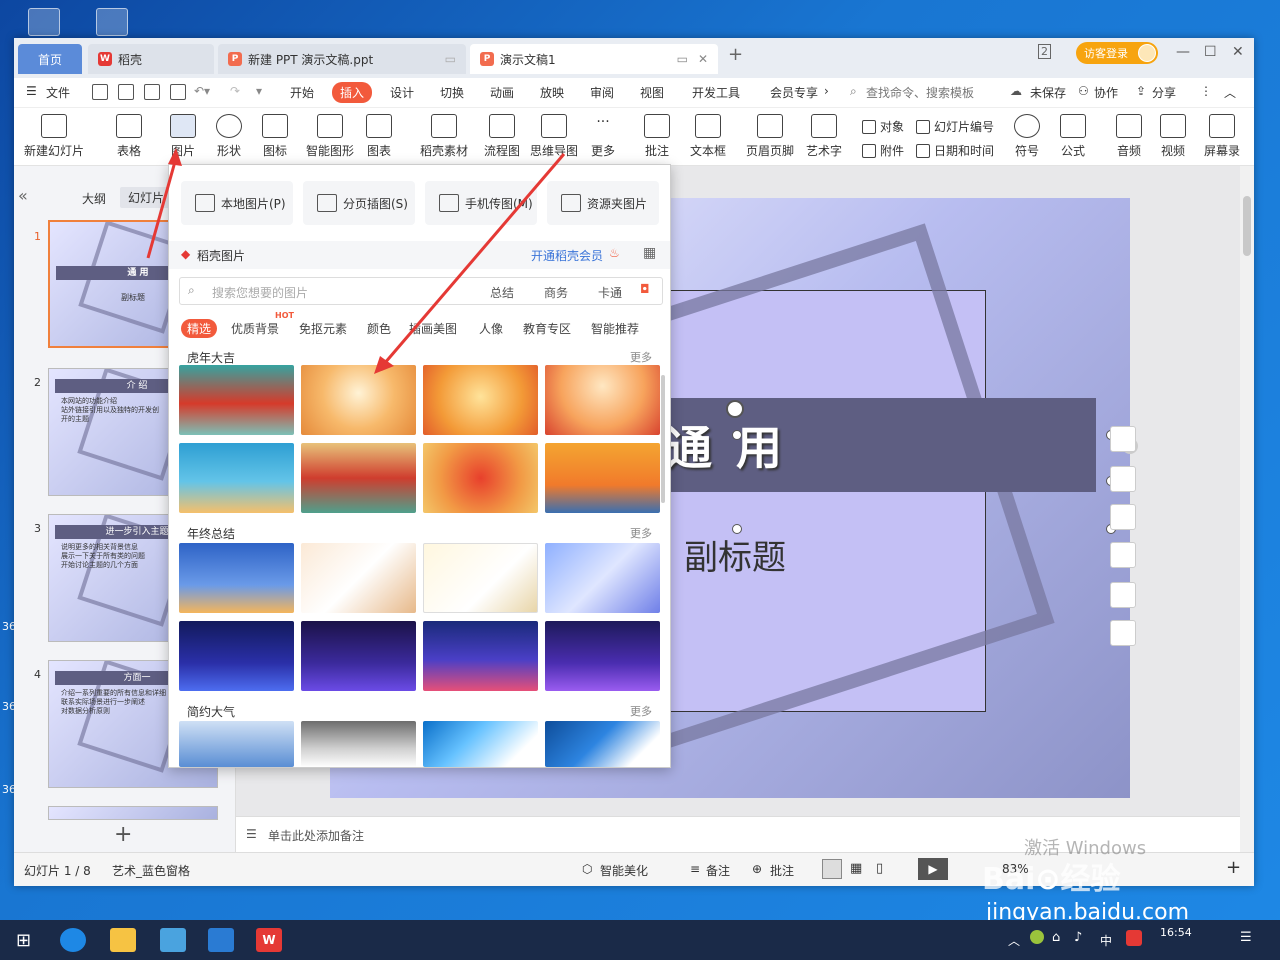 The height and width of the screenshot is (960, 1280). What do you see at coordinates (1051, 879) in the screenshot?
I see `baidu-jingyan-logo: Bai⊙经验` at bounding box center [1051, 879].